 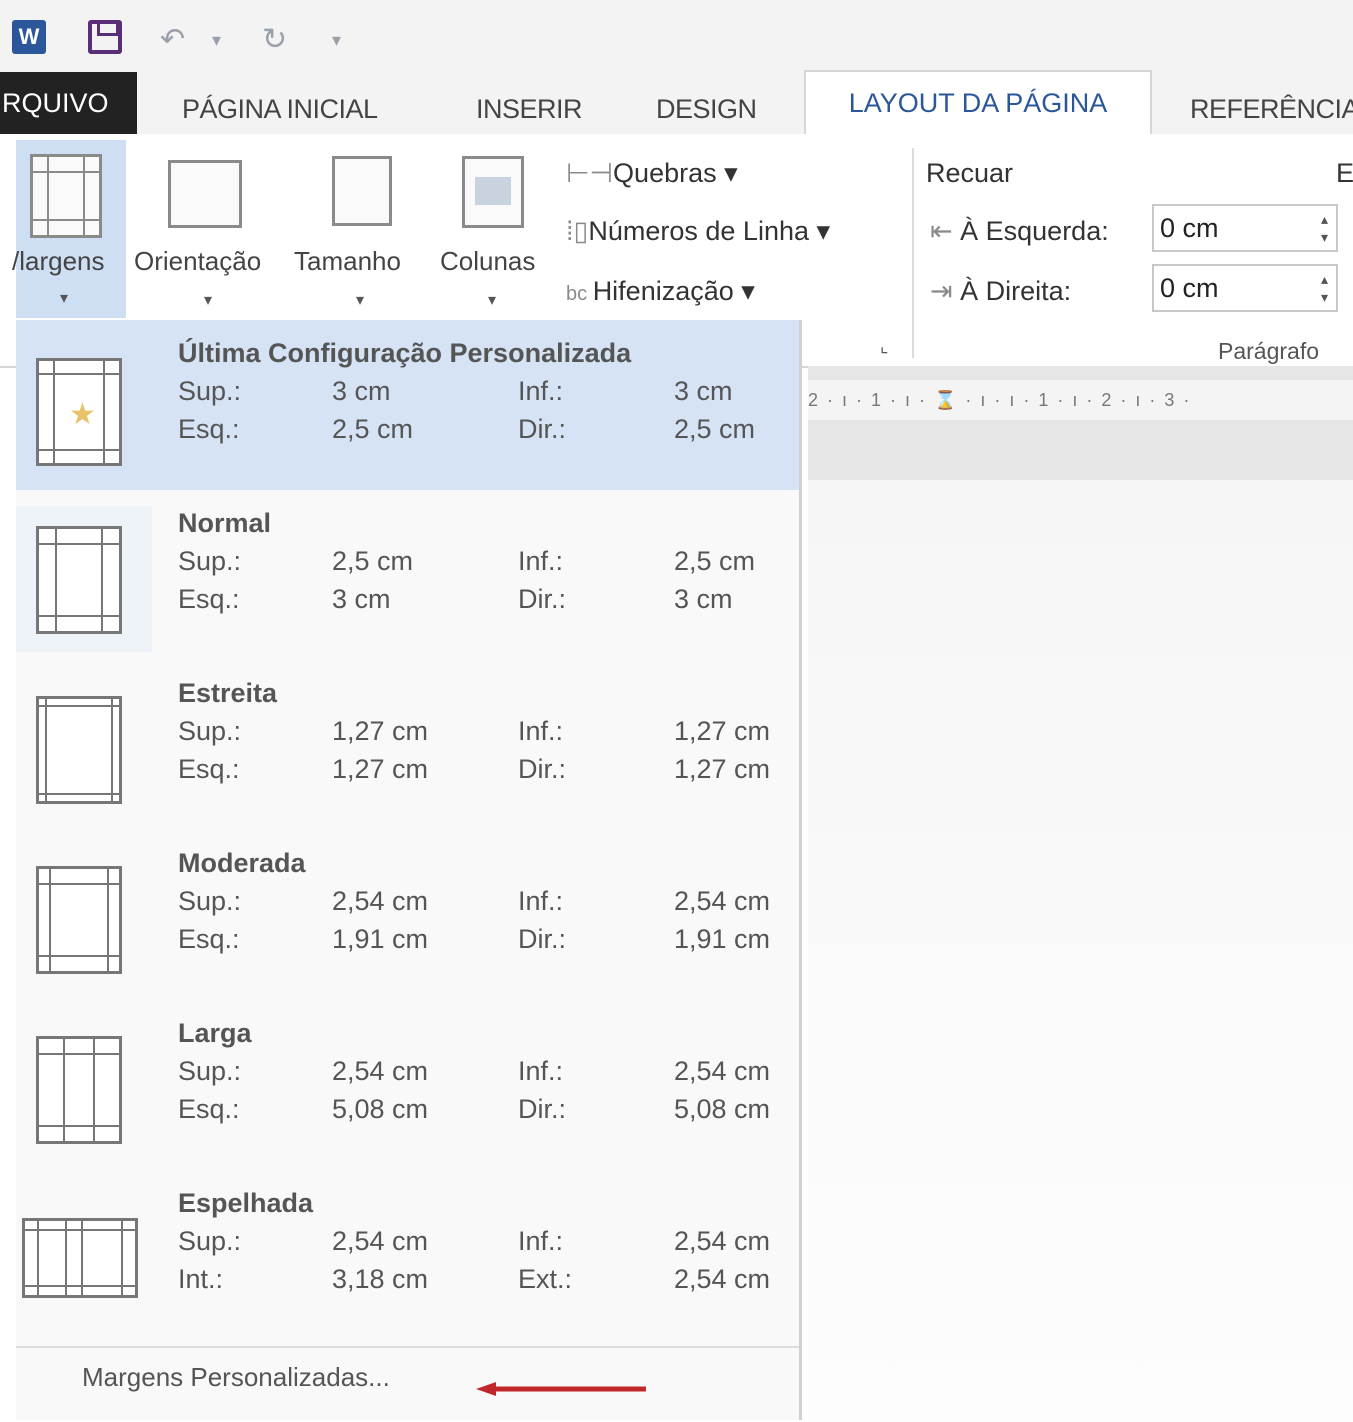 I want to click on redo-icon: ↻, so click(x=274, y=39).